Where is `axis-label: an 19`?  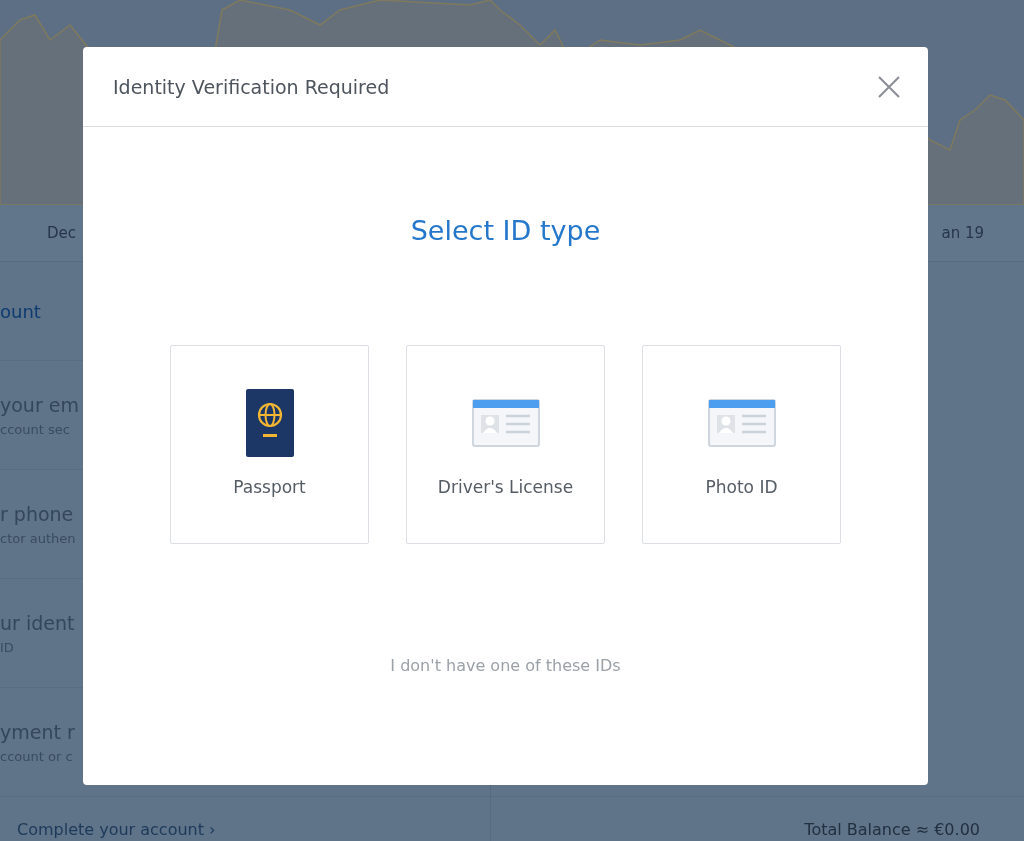 axis-label: an 19 is located at coordinates (962, 233).